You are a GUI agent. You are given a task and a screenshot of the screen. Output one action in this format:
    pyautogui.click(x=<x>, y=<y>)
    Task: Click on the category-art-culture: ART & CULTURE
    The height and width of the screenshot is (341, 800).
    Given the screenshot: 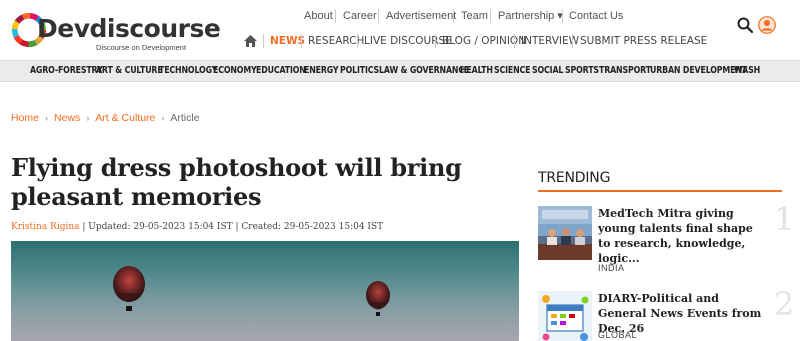 What is the action you would take?
    pyautogui.click(x=129, y=70)
    